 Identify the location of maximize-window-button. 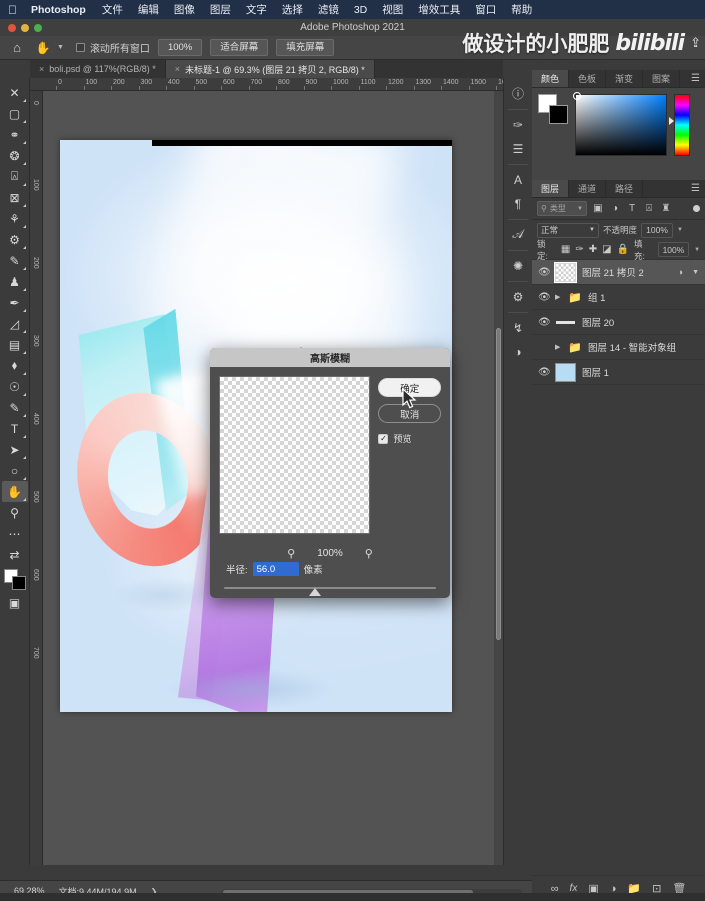
(38, 27).